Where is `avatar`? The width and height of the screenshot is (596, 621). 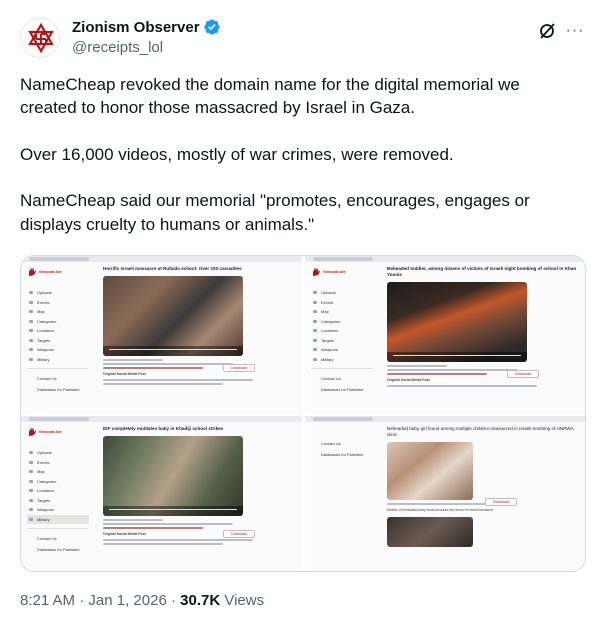
avatar is located at coordinates (40, 38).